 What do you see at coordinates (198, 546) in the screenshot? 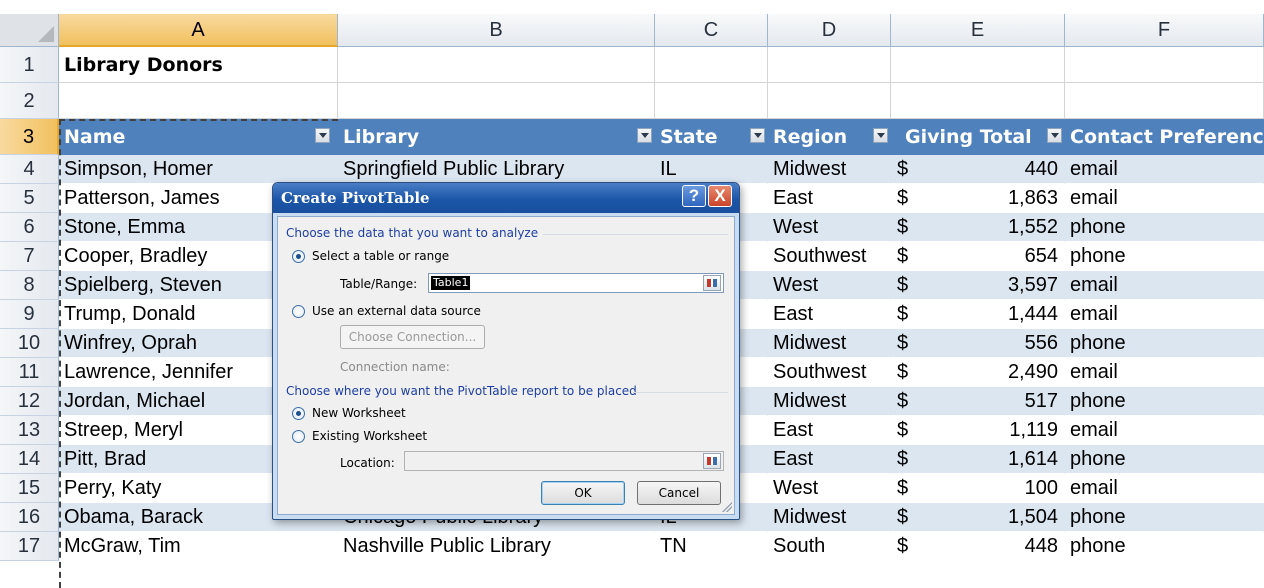
I see `cell-name: McGraw, Tim` at bounding box center [198, 546].